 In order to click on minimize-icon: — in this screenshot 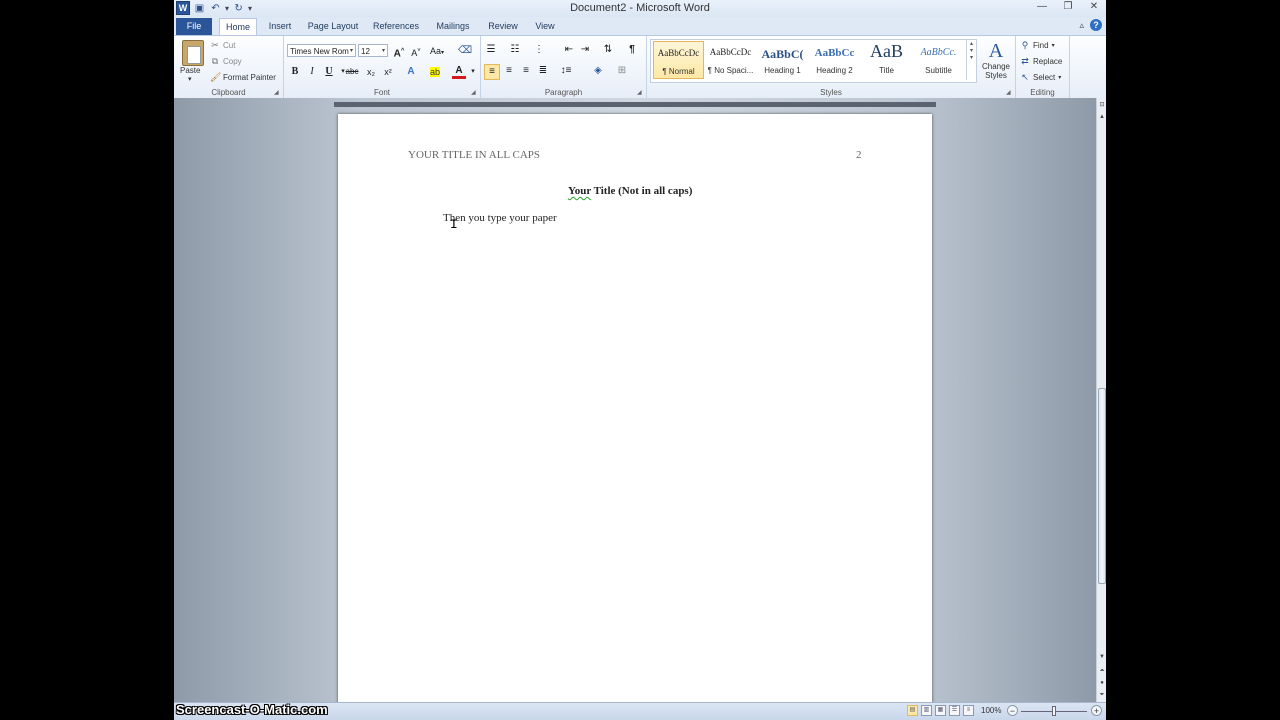, I will do `click(1042, 7)`.